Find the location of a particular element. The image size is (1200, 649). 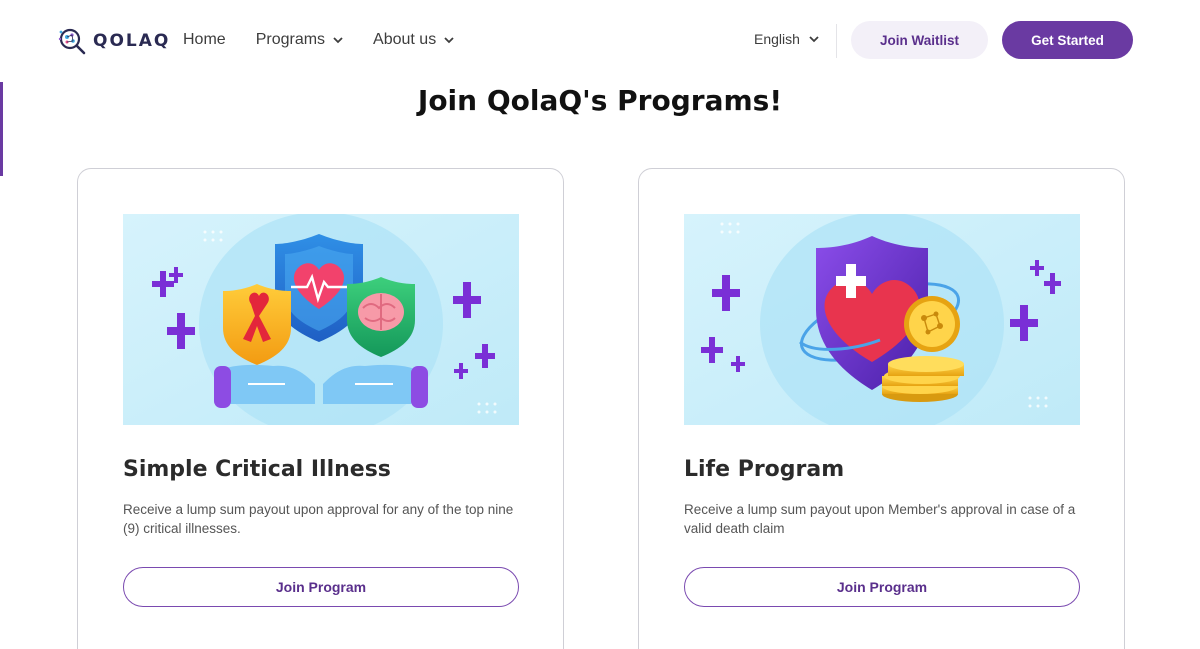

nav-item-label: Home is located at coordinates (204, 39).